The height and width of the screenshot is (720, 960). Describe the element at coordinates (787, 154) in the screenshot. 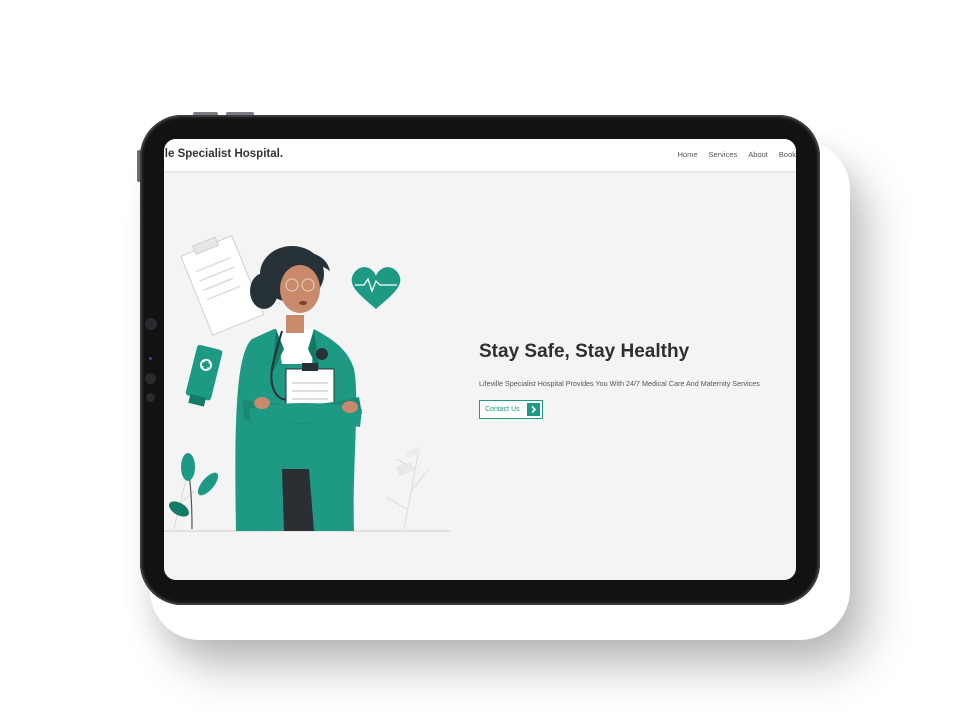

I see `nav-item-book: Book` at that location.